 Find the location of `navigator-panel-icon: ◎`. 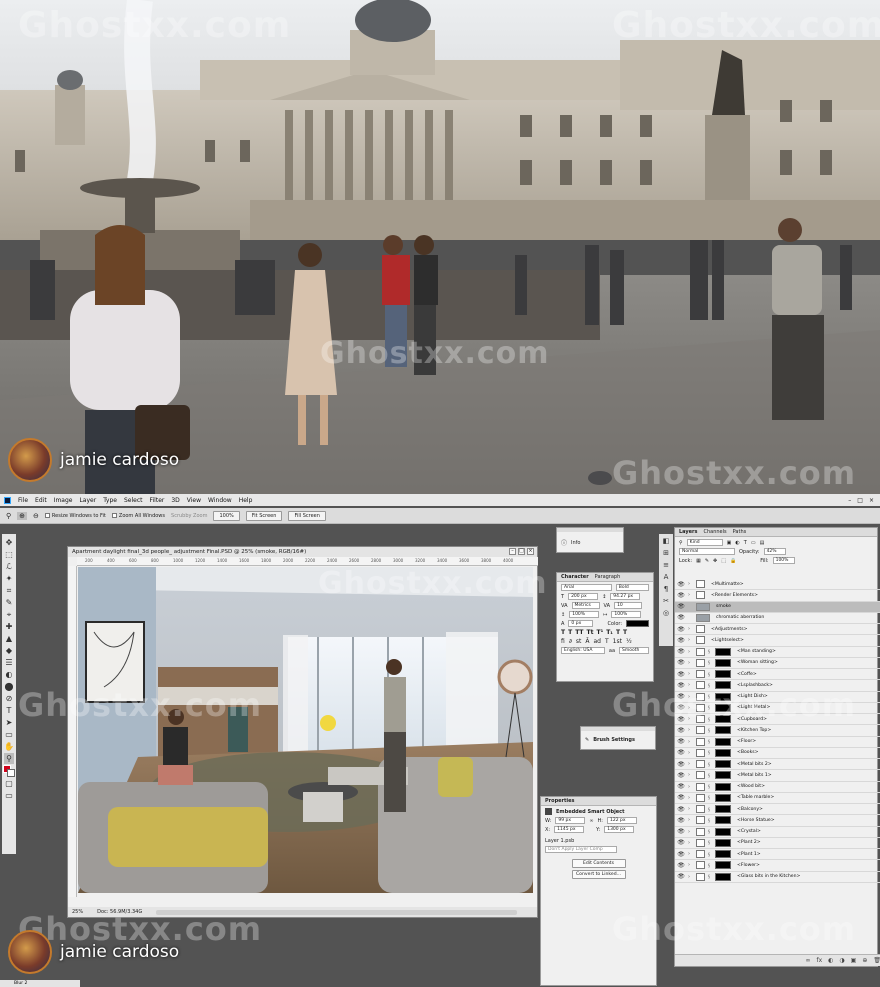

navigator-panel-icon: ◎ is located at coordinates (666, 613).